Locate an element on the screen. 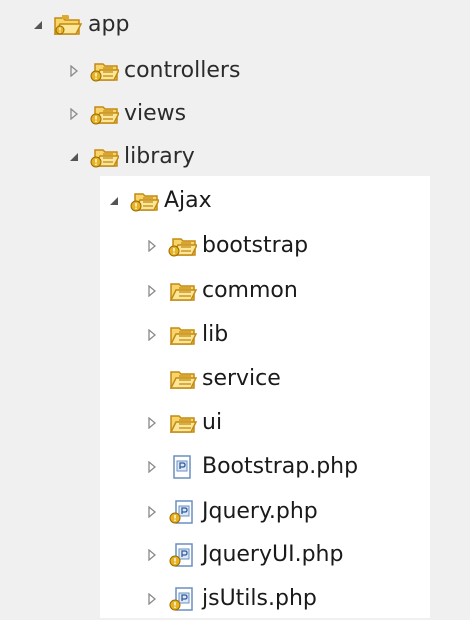  tree-item-jqueryui-php: JqueryUI.php is located at coordinates (242, 555).